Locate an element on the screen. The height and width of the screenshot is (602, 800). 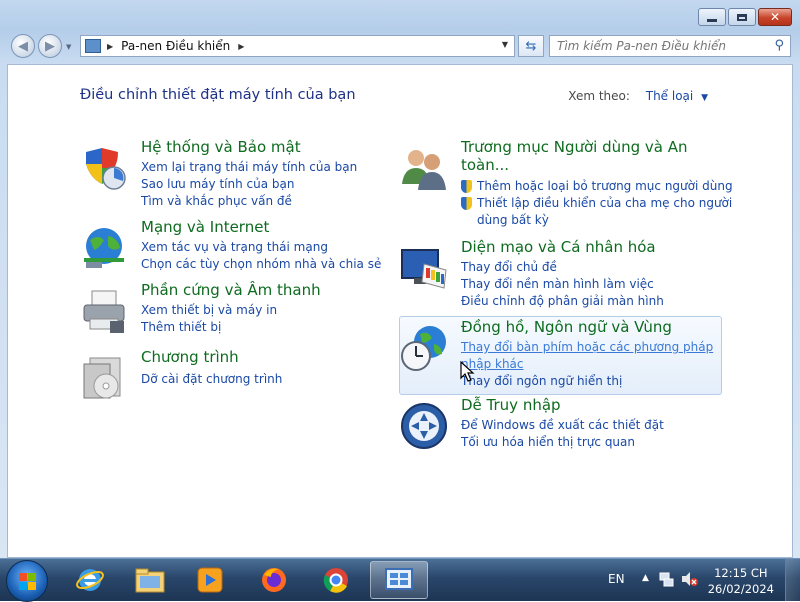
link-troubleshoot: Tìm và khắc phục vấn đề is located at coordinates (249, 201).